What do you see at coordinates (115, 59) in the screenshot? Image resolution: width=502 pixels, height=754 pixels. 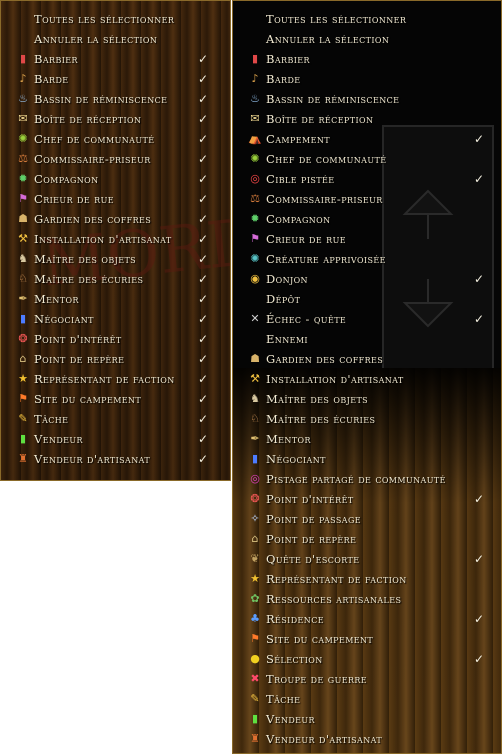 I see `menu-item-barbier: ▮ Barbier ✓` at bounding box center [115, 59].